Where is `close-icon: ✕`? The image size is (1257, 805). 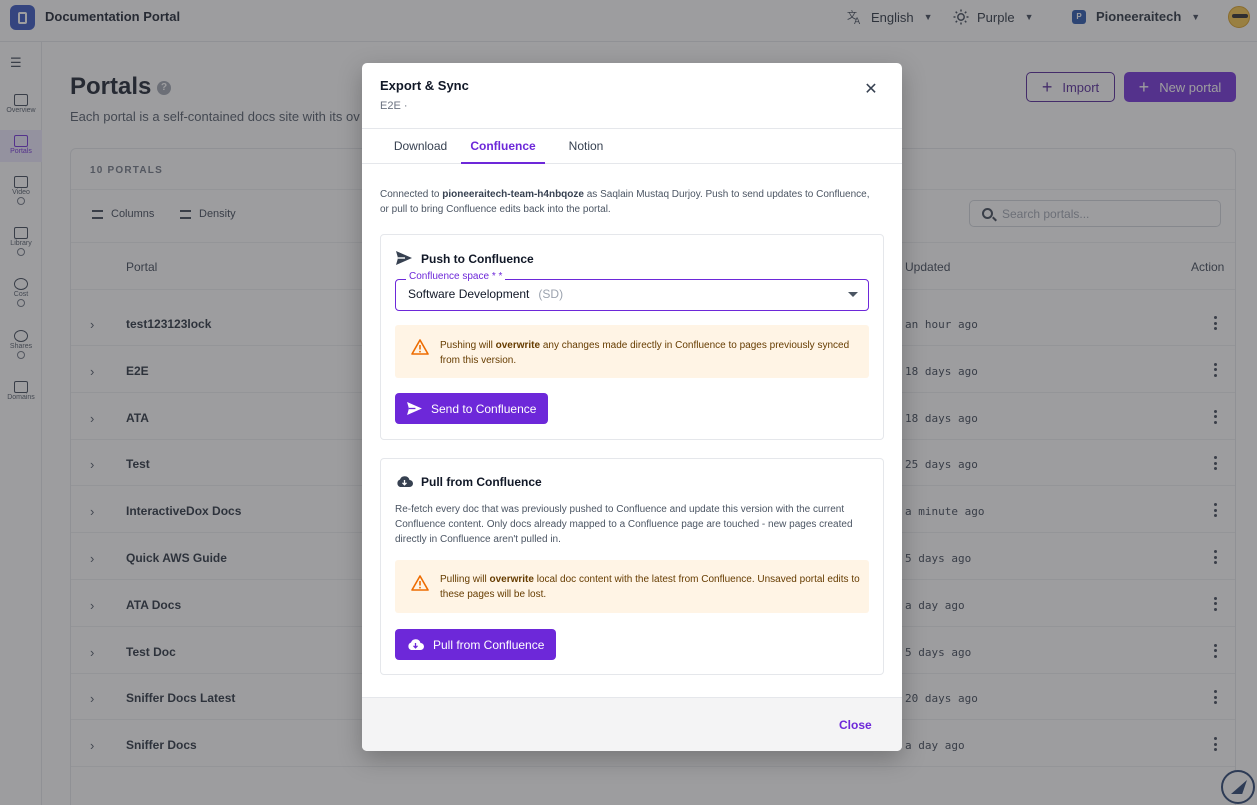
close-icon: ✕ is located at coordinates (871, 90).